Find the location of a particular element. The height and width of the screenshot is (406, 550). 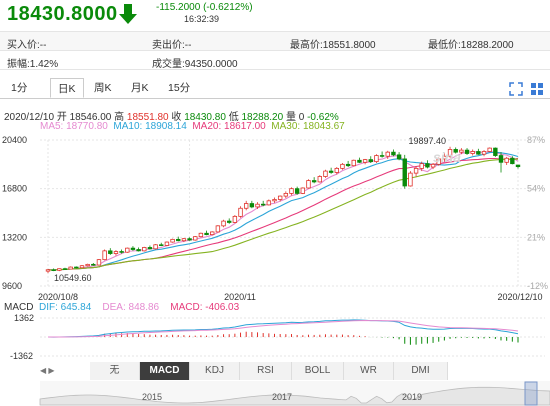

low-price: 最低价:18288.2000 is located at coordinates (471, 45).